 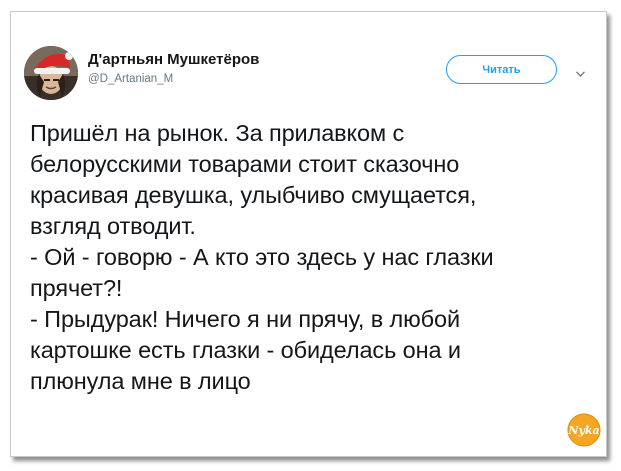 I want to click on avatar, so click(x=51, y=73).